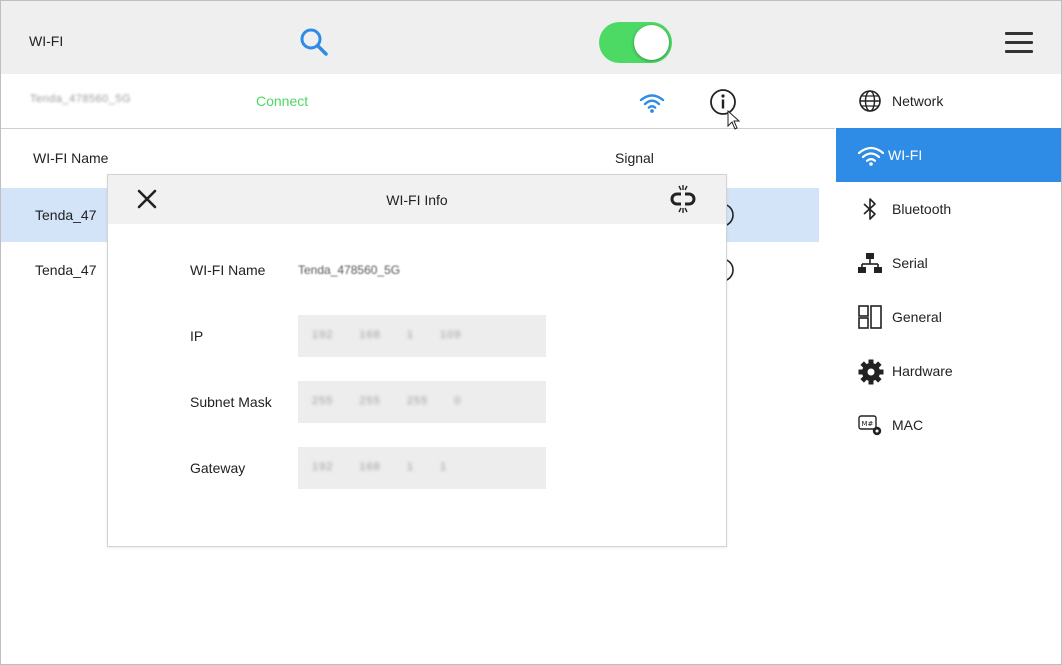 The height and width of the screenshot is (665, 1062). What do you see at coordinates (231, 402) in the screenshot?
I see `subnet-mask-label: Subnet Mask` at bounding box center [231, 402].